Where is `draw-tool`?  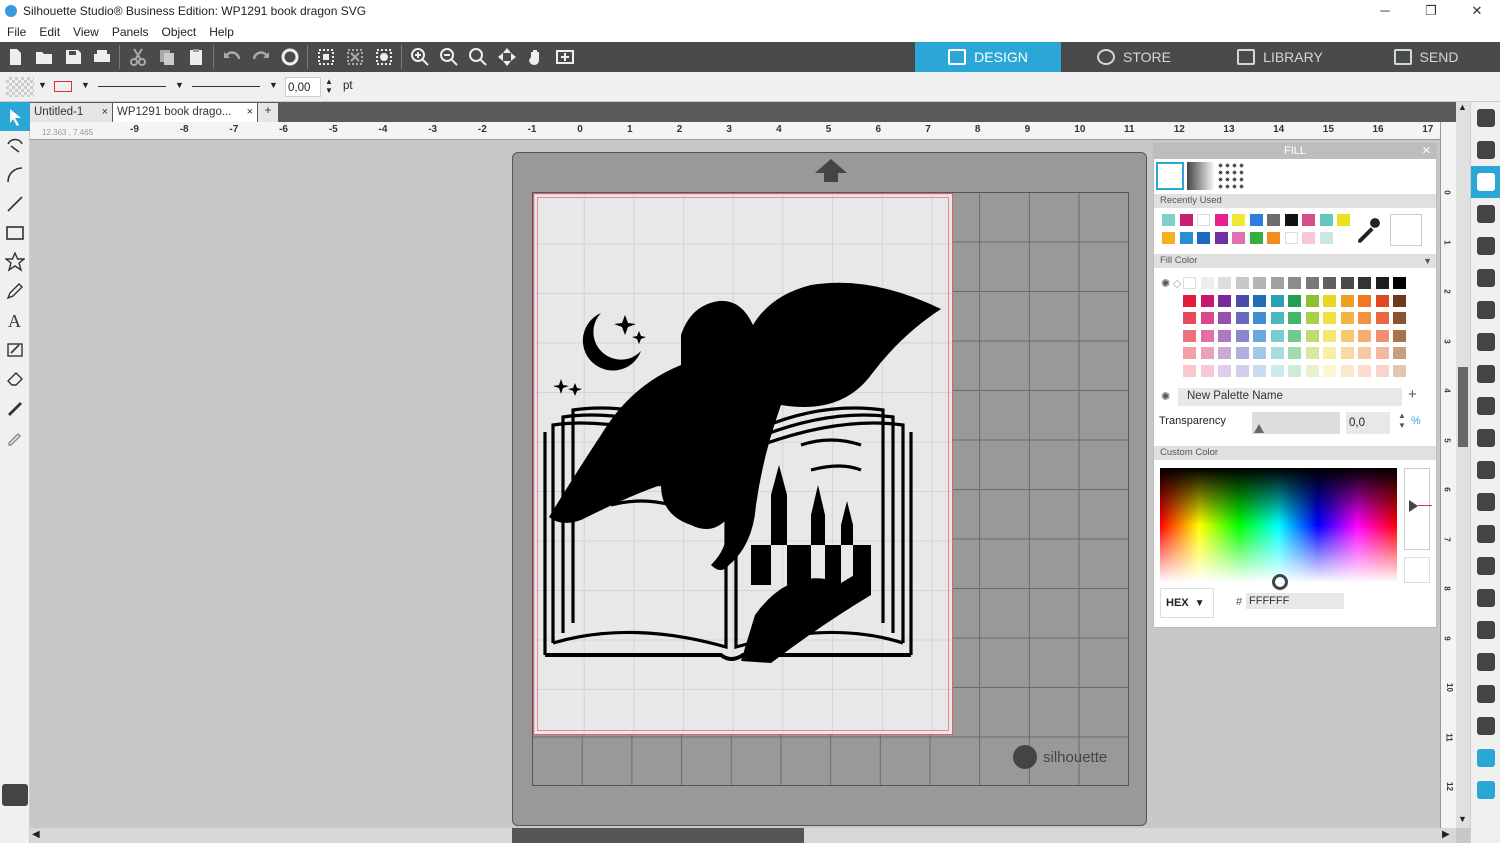 draw-tool is located at coordinates (15, 290).